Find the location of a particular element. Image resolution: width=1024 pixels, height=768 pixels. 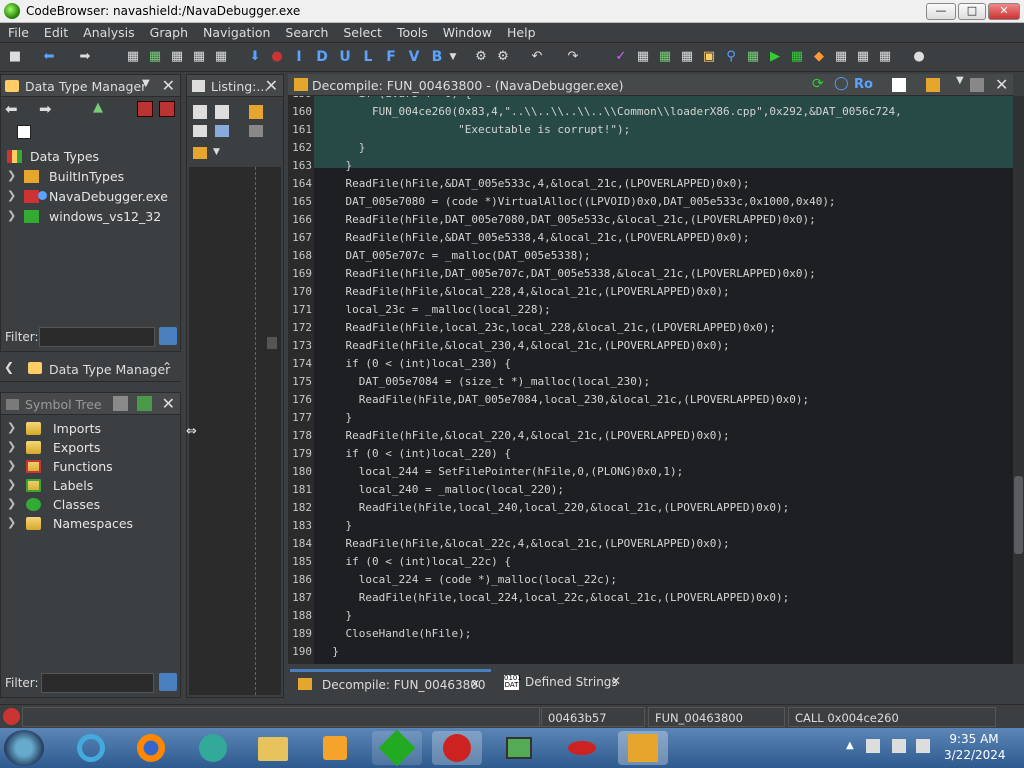

nav-icon-5: ▦ is located at coordinates (221, 57).